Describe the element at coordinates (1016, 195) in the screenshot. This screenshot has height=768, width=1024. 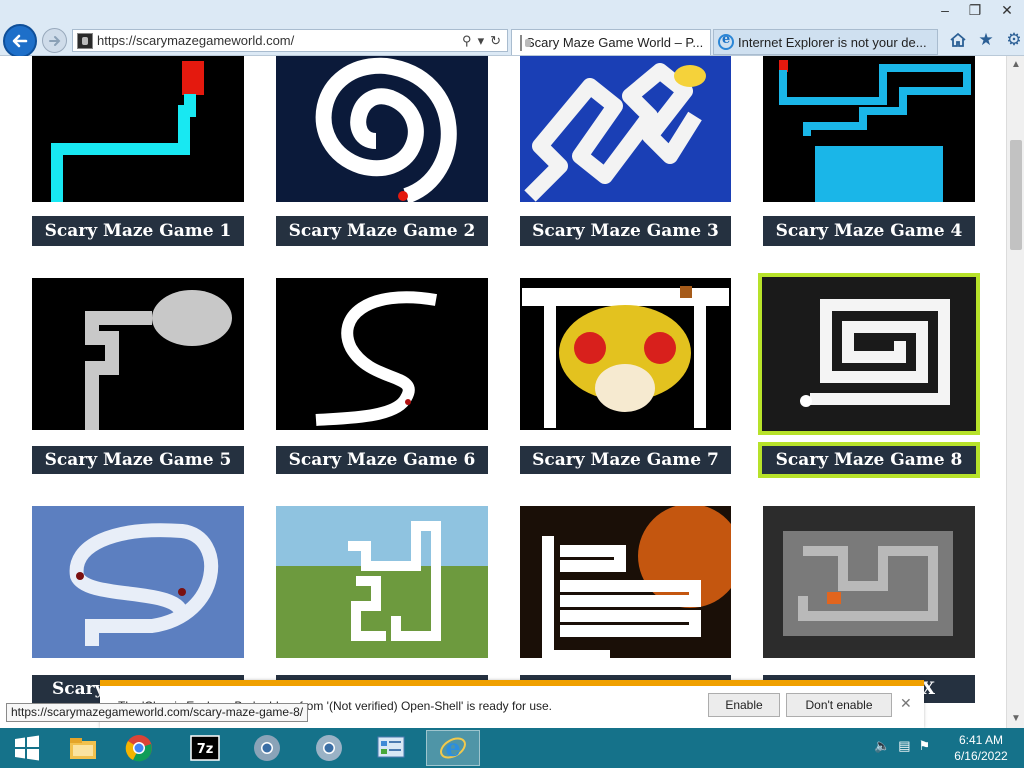
I see `scrollbar-thumb` at that location.